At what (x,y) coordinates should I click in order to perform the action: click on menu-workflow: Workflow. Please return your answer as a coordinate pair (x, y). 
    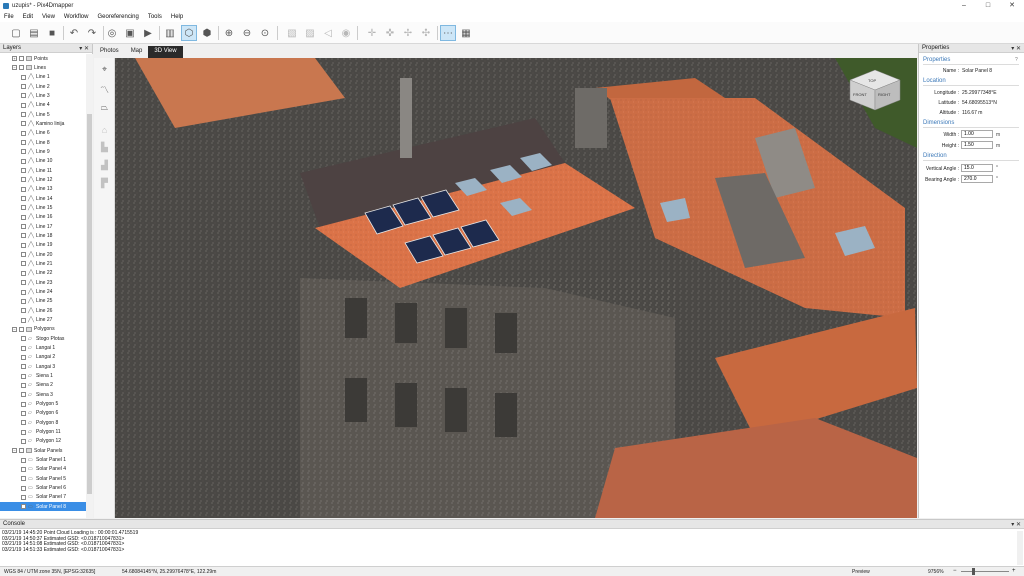
    Looking at the image, I should click on (76, 17).